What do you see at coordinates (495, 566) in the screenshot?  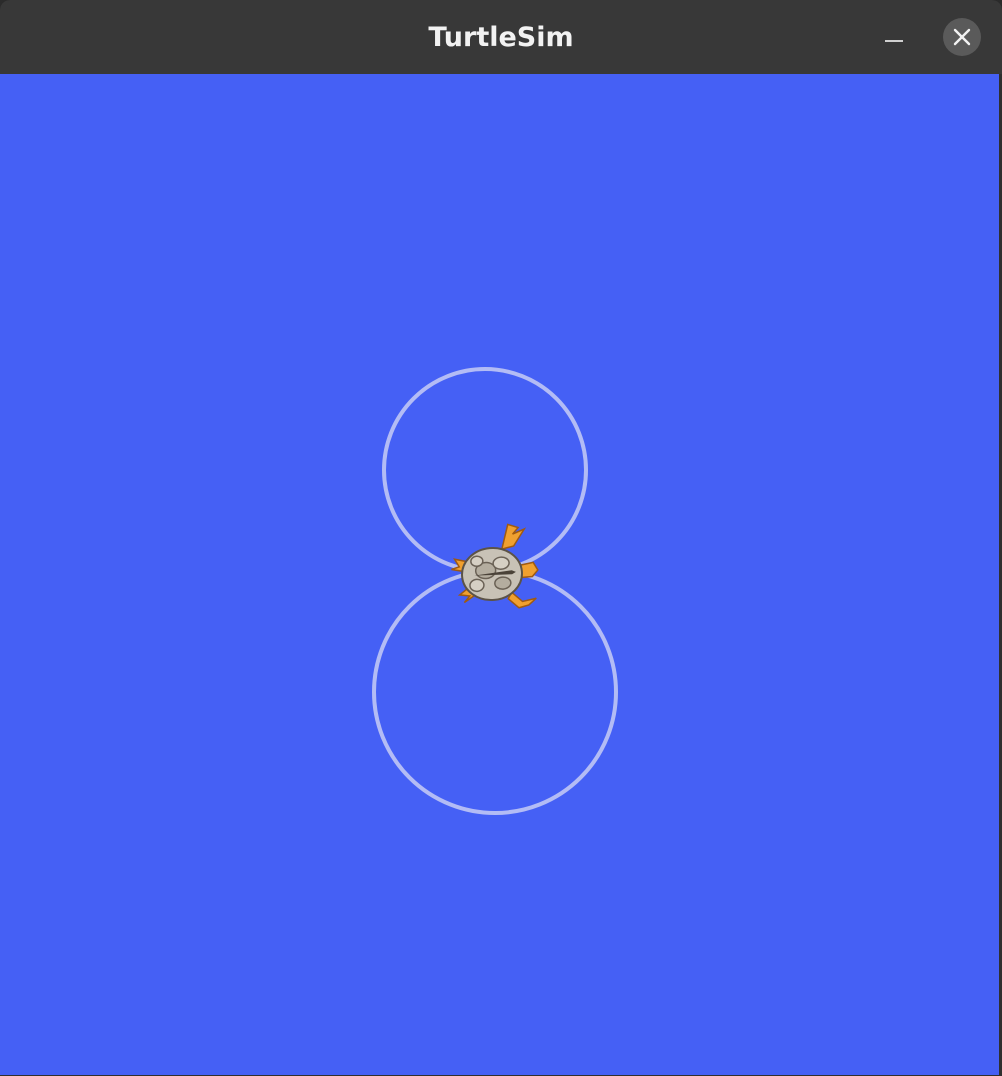 I see `turtle-icon` at bounding box center [495, 566].